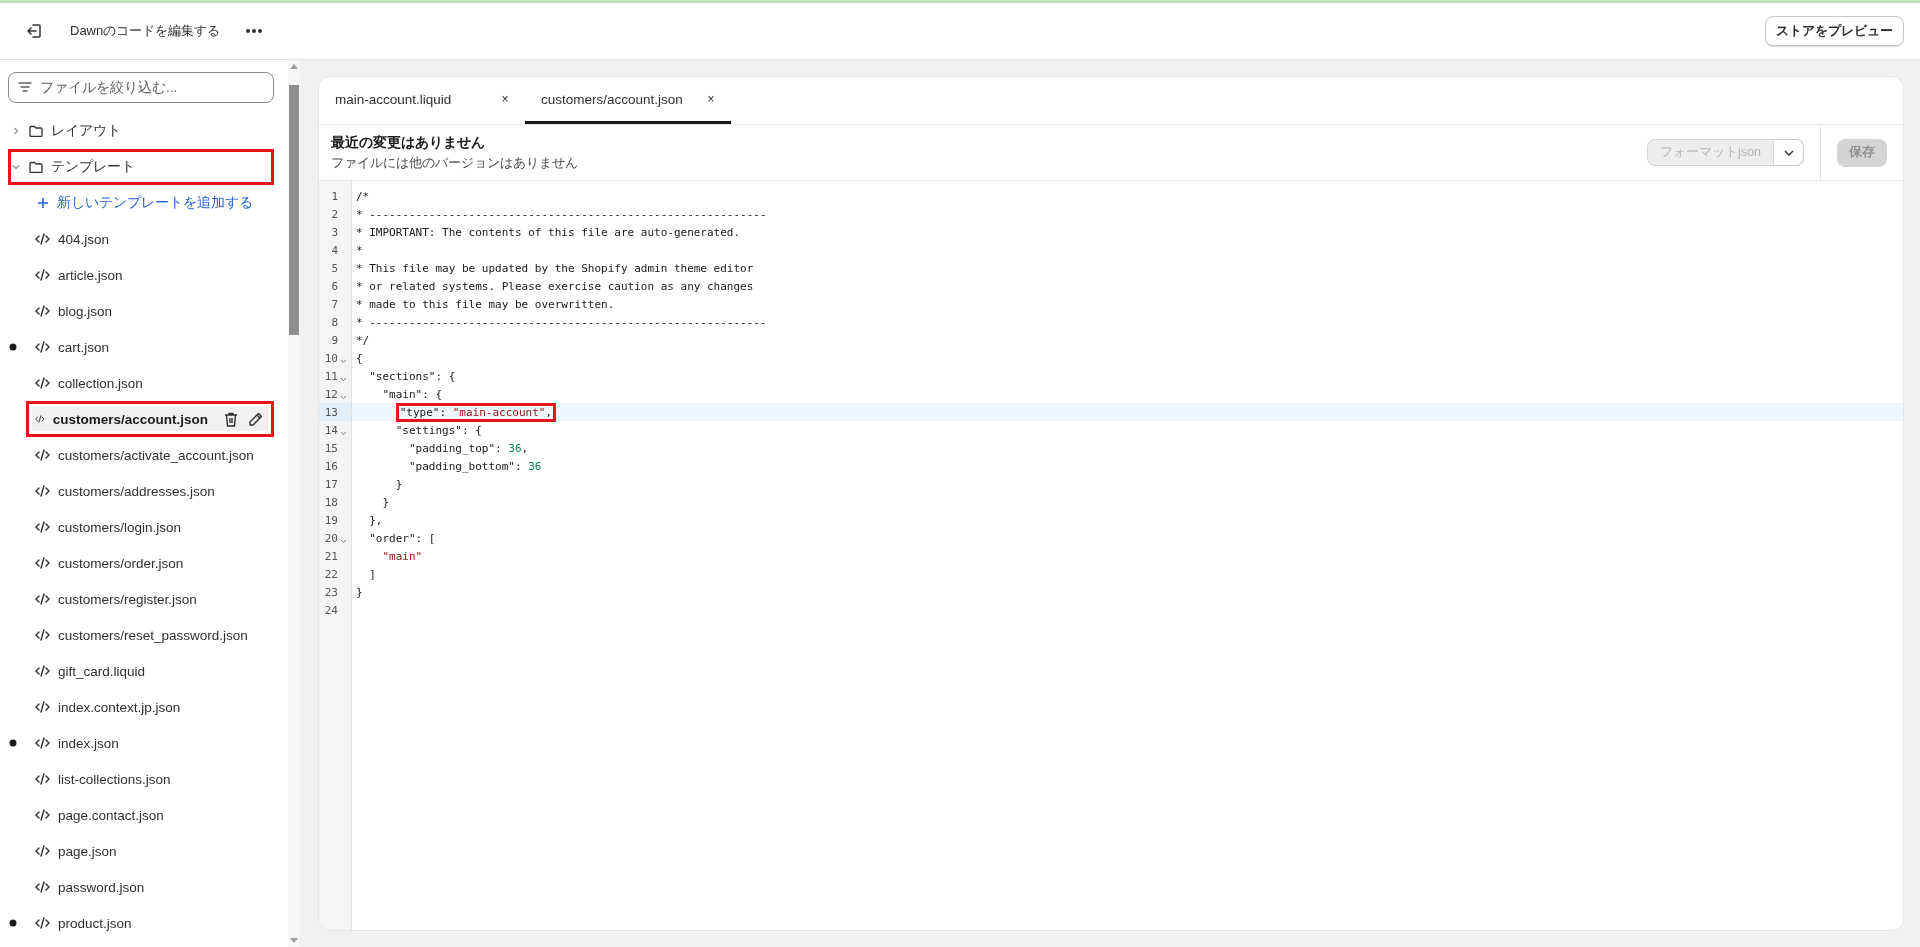  What do you see at coordinates (398, 484) in the screenshot?
I see `code-line: }` at bounding box center [398, 484].